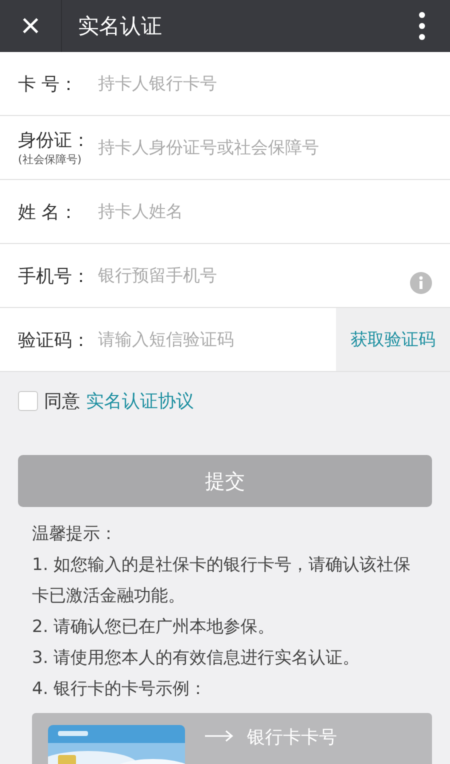 Image resolution: width=450 pixels, height=764 pixels. I want to click on field-label: 姓 名：, so click(48, 212).